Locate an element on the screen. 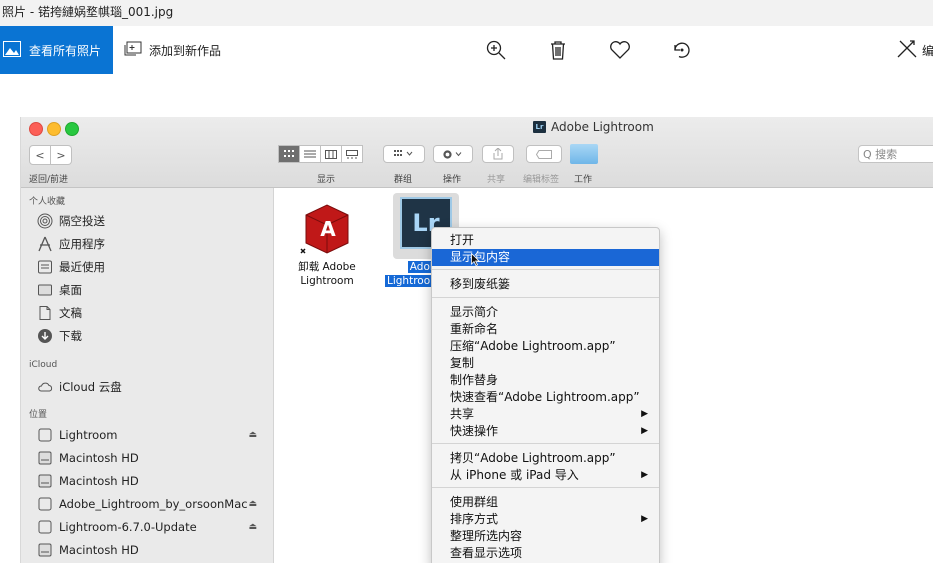 The width and height of the screenshot is (933, 563). column-view-icon is located at coordinates (331, 154).